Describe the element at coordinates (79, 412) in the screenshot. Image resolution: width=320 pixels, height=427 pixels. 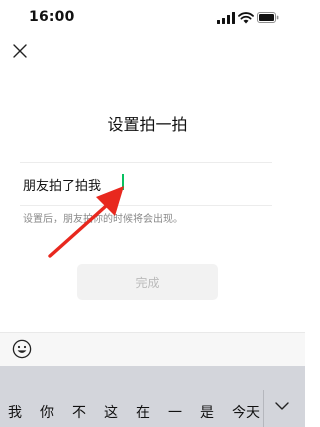
I see `candidate-word: 不` at that location.